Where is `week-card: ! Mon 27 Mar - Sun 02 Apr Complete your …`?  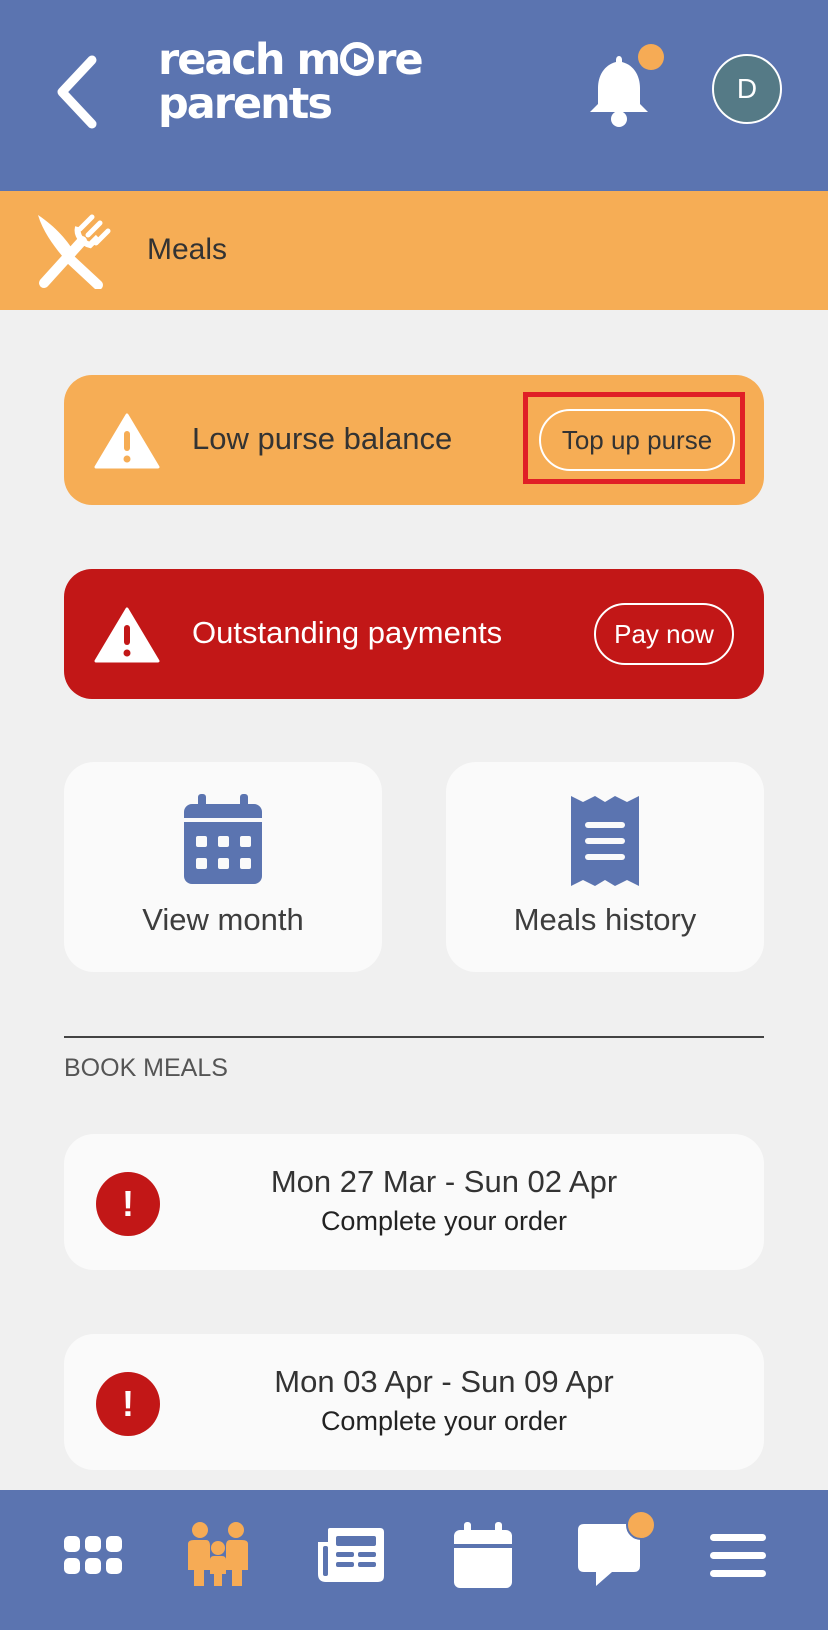 week-card: ! Mon 27 Mar - Sun 02 Apr Complete your … is located at coordinates (414, 1202).